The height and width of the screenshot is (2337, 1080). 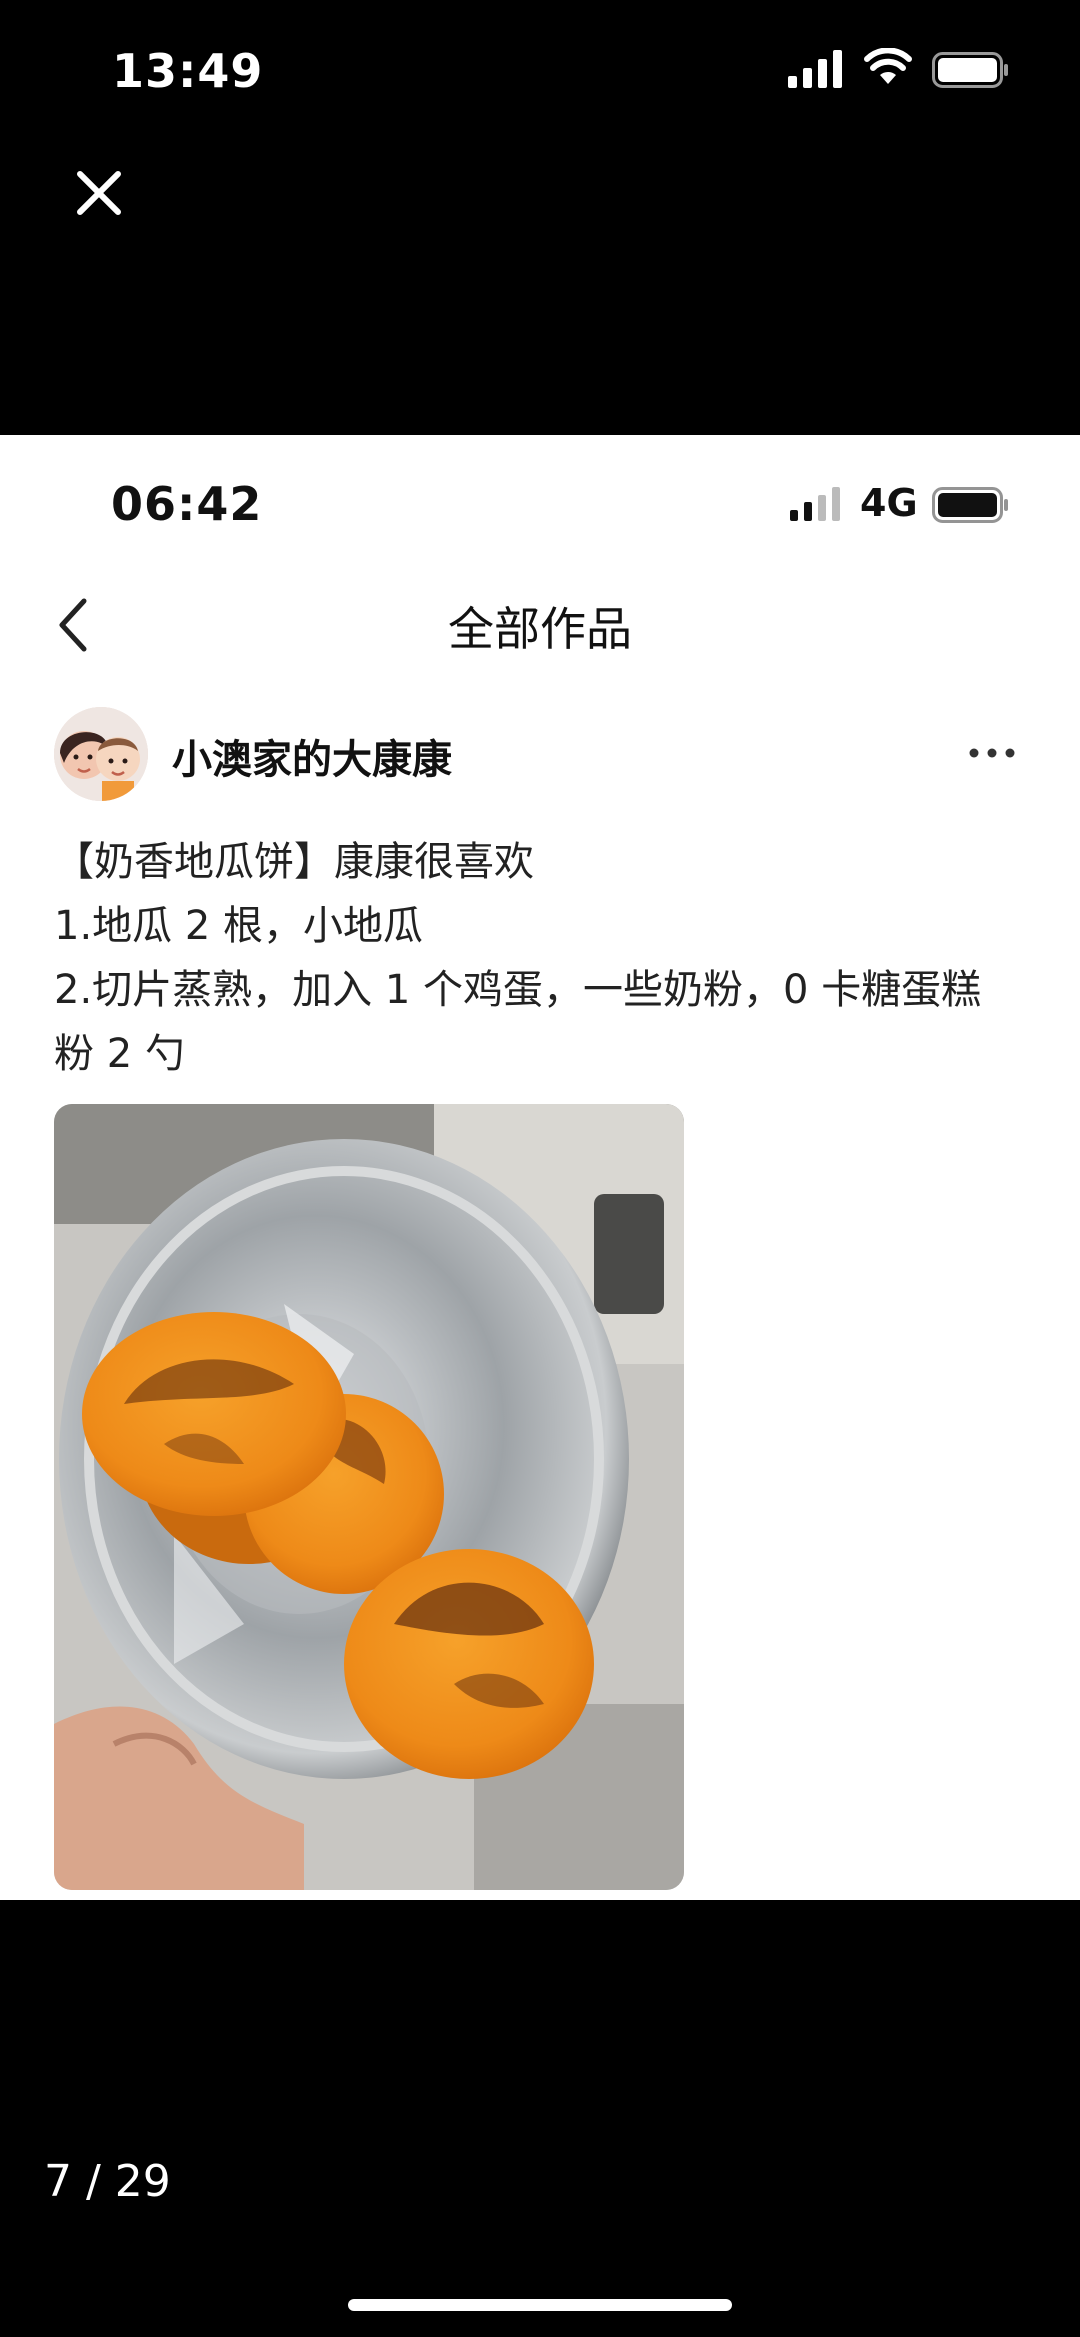 What do you see at coordinates (312, 756) in the screenshot?
I see `author-name: 小澳家的大康康` at bounding box center [312, 756].